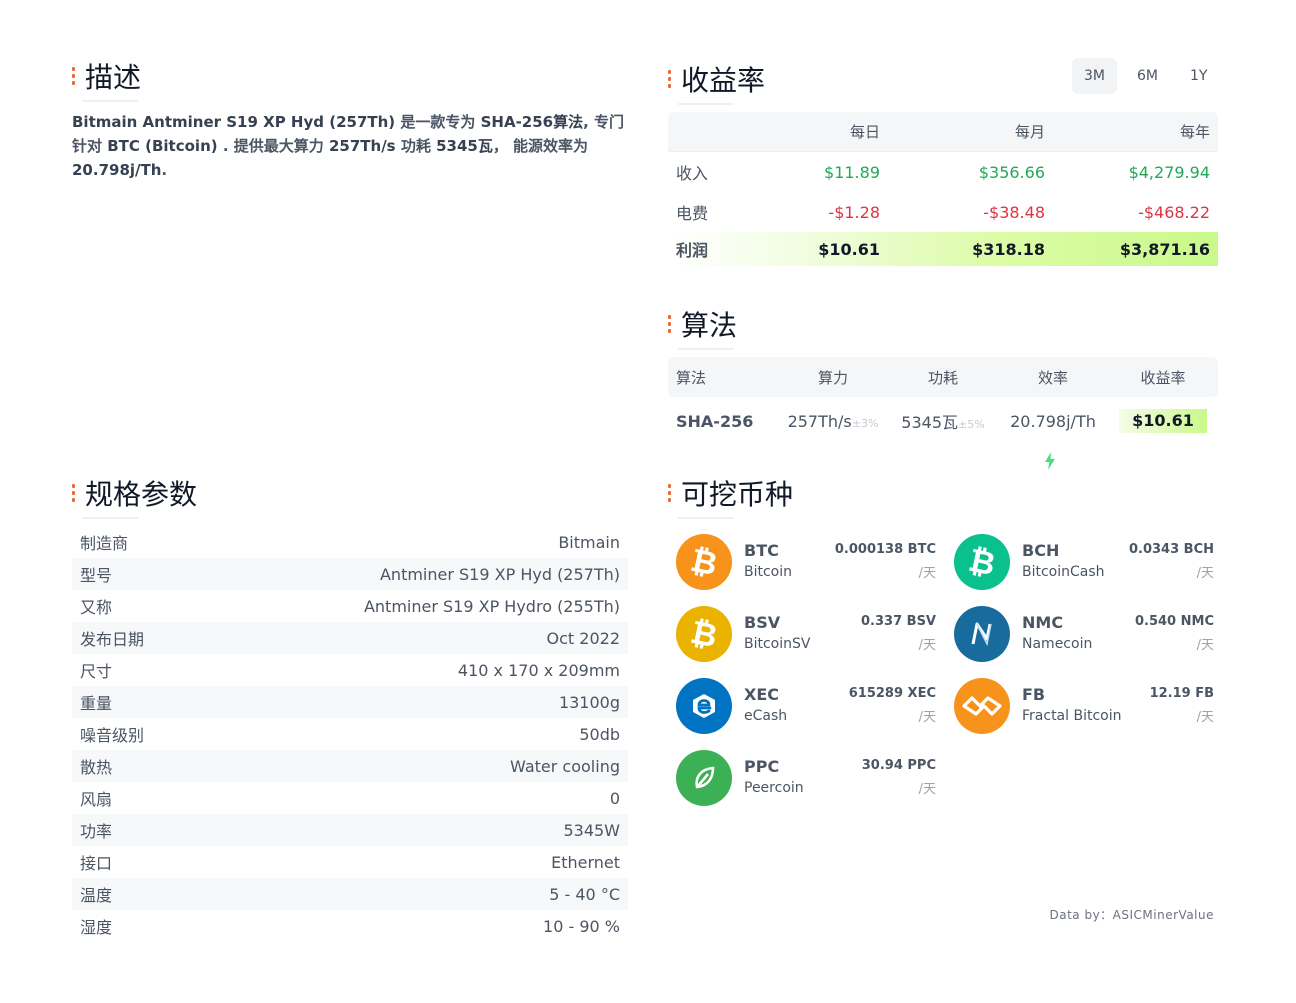 This screenshot has width=1296, height=1003. What do you see at coordinates (499, 574) in the screenshot?
I see `spec-value: Antminer S19 XP Hyd (257Th)` at bounding box center [499, 574].